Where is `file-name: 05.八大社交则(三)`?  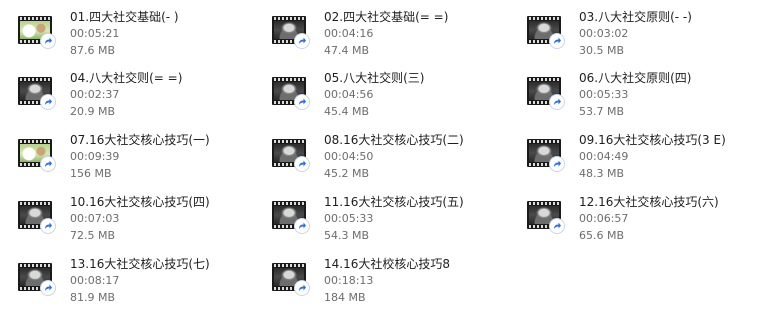 file-name: 05.八大社交则(三) is located at coordinates (374, 78).